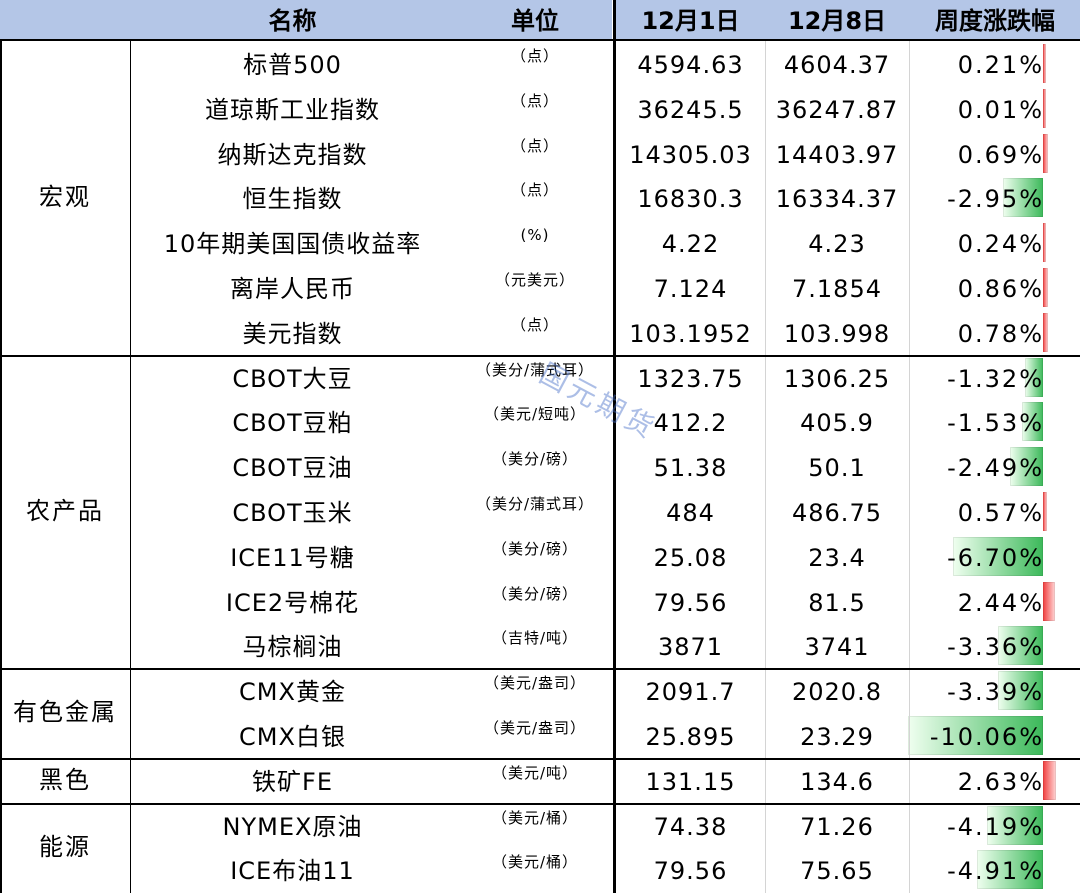  I want to click on header-bottom-rule, so click(540, 40).